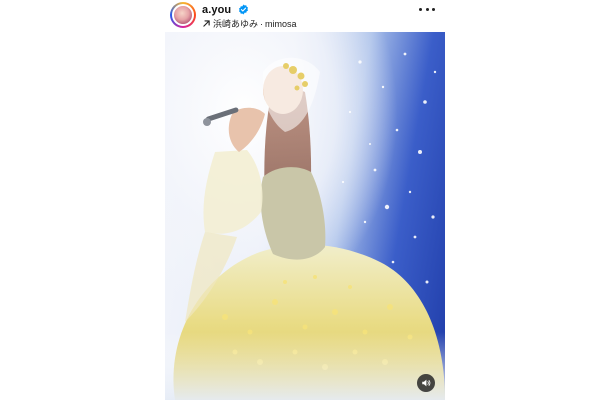  What do you see at coordinates (243, 9) in the screenshot?
I see `verified-badge-icon` at bounding box center [243, 9].